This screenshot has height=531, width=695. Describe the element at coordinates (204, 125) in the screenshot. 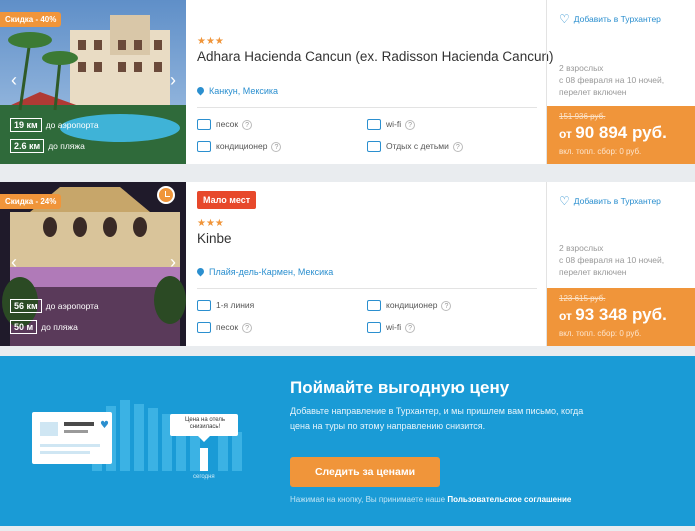

I see `sand-icon` at that location.